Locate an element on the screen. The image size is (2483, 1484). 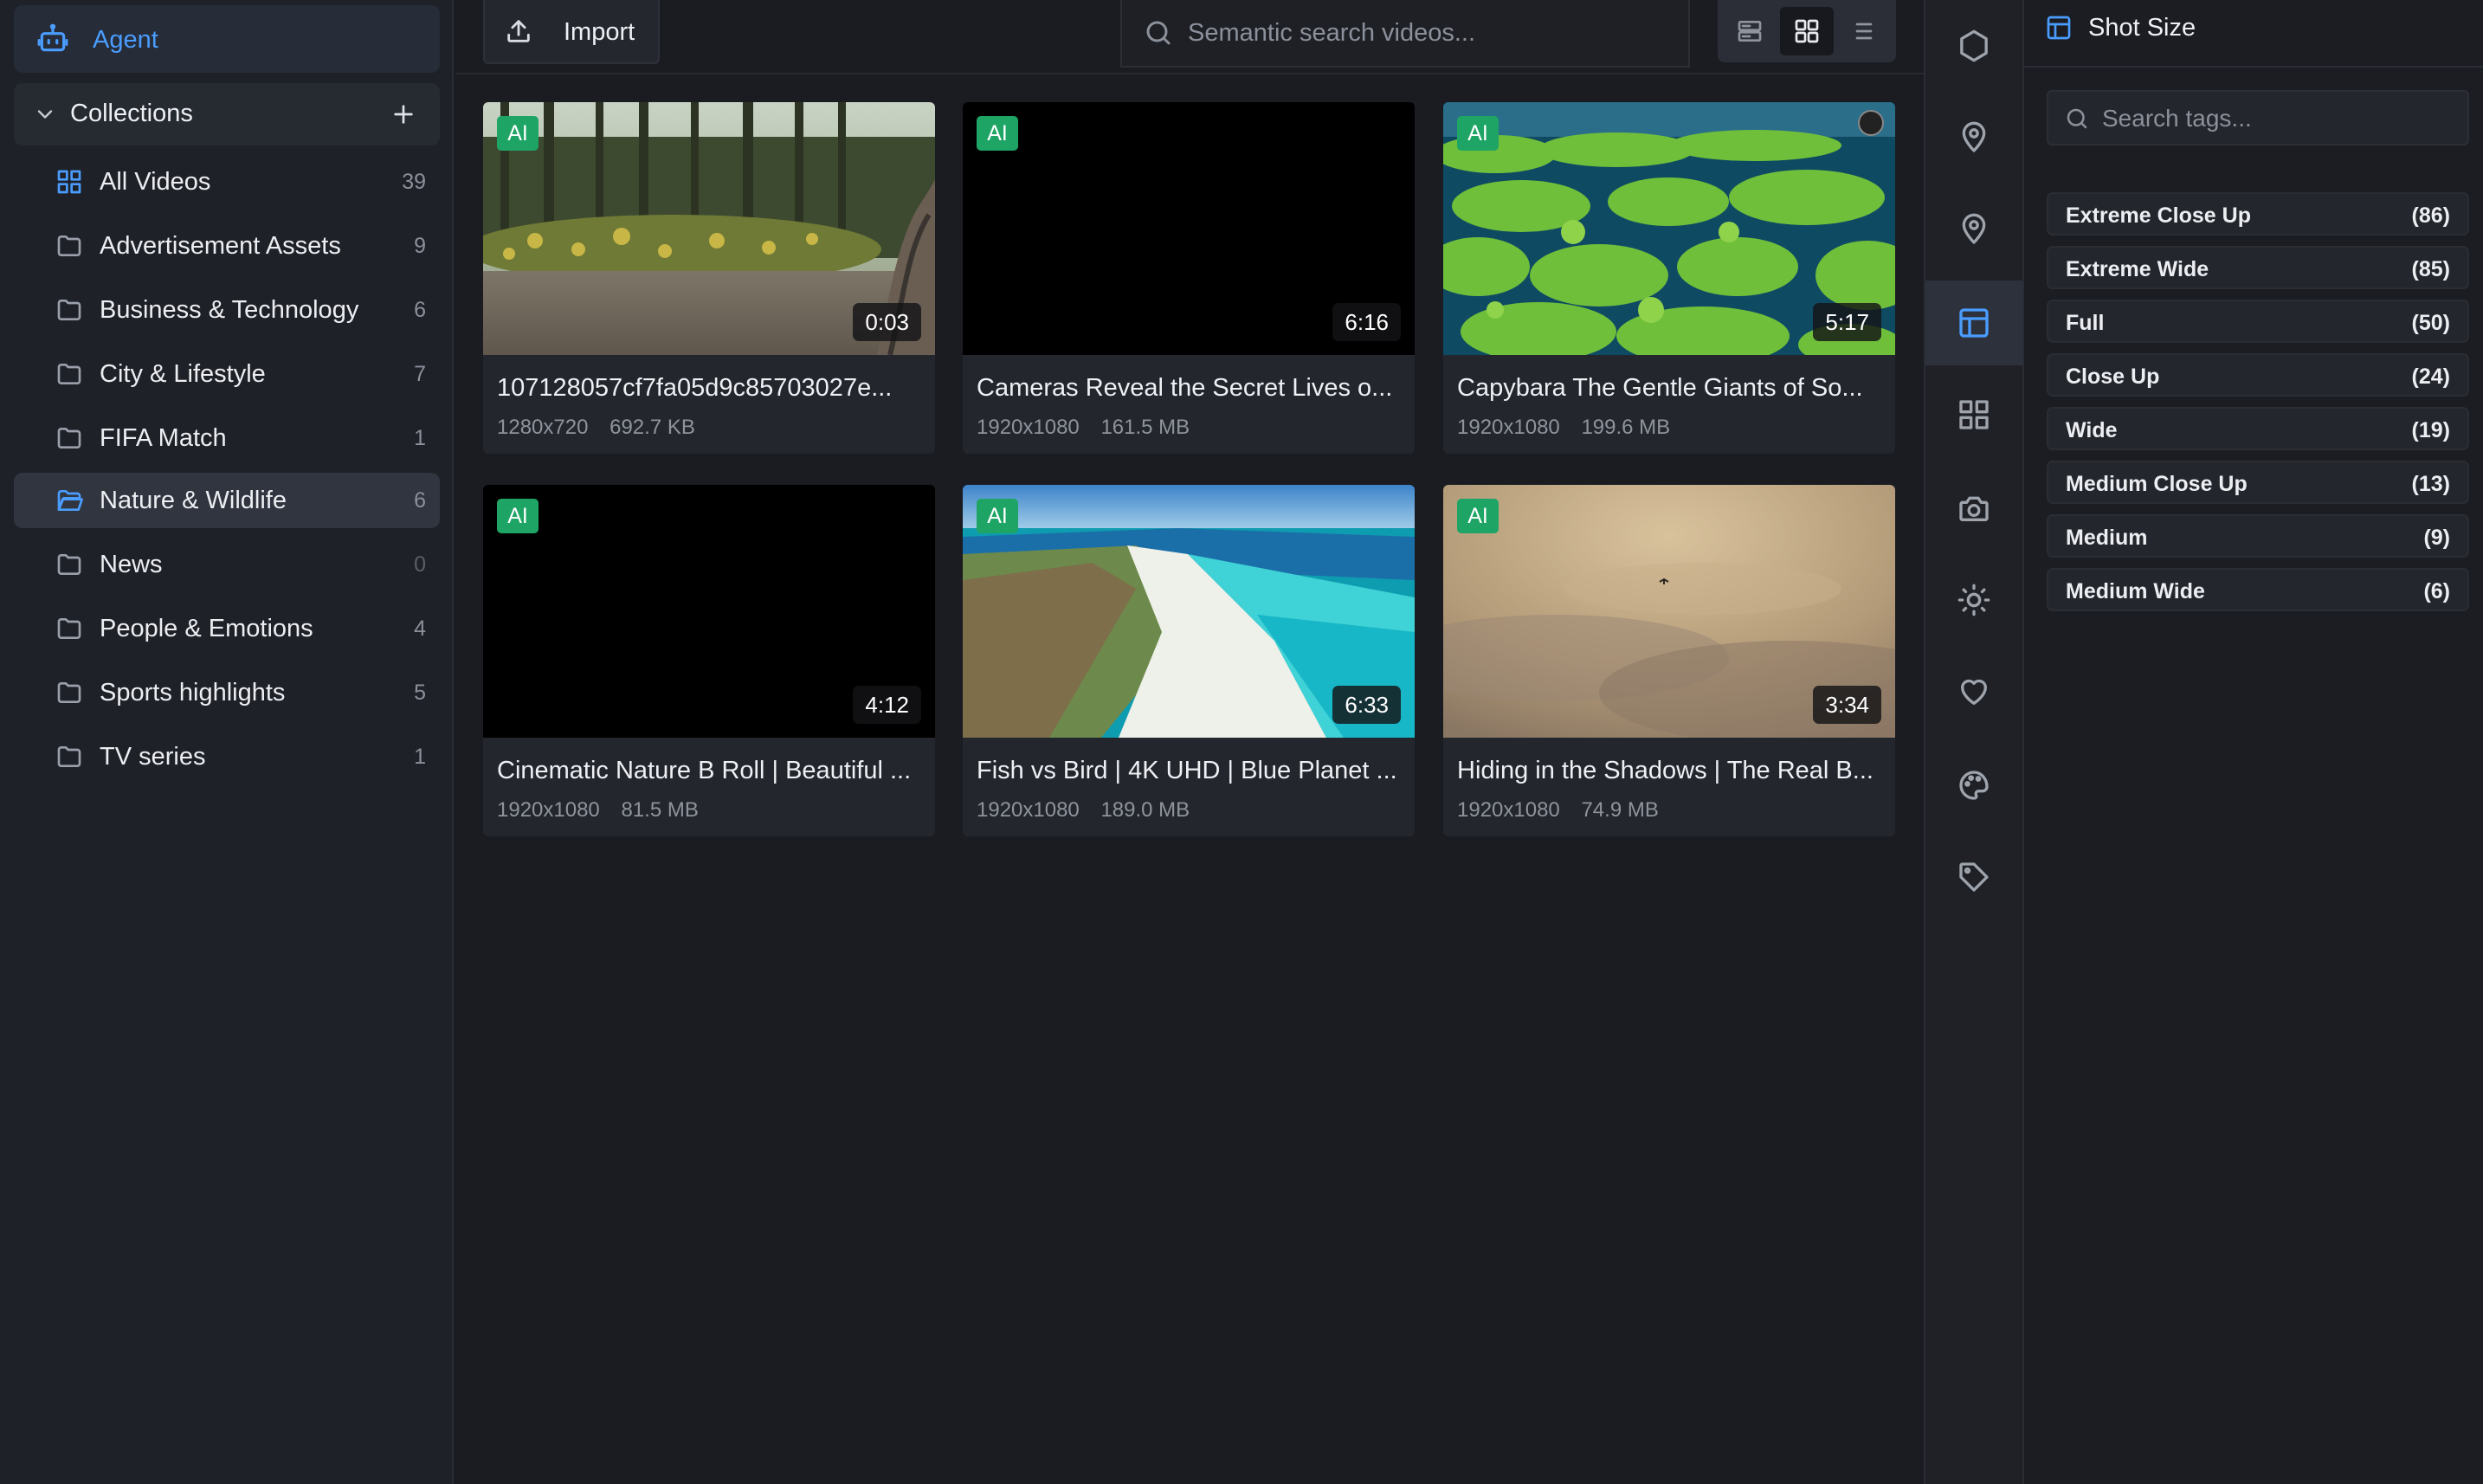
sidebar-item-business-technology: Business & Technology 6 is located at coordinates (227, 310).